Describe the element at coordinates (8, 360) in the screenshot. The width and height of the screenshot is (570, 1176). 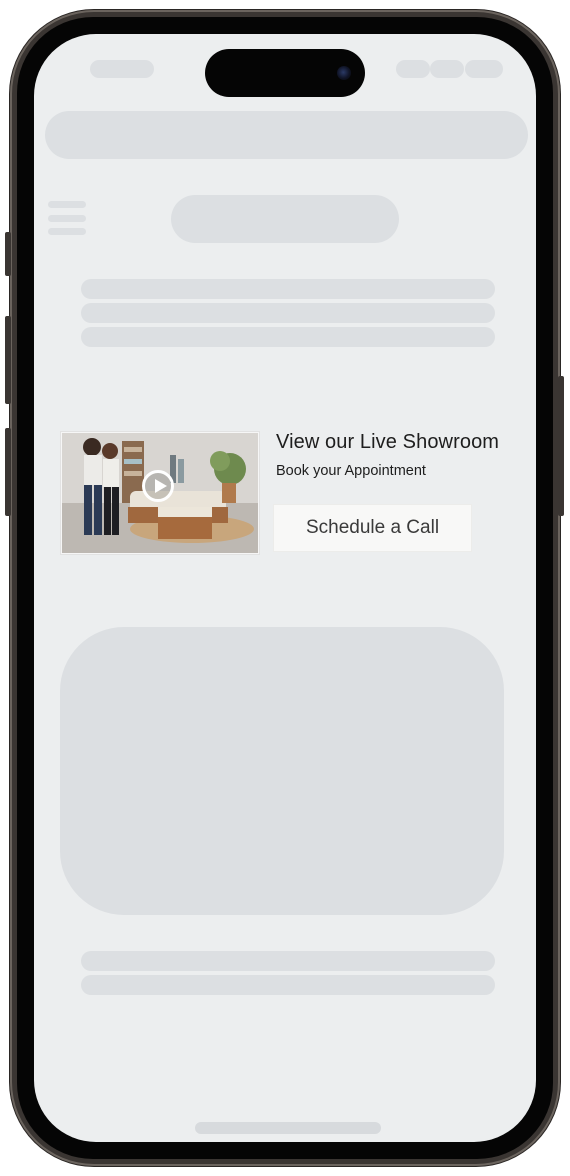
I see `volume-up-button` at that location.